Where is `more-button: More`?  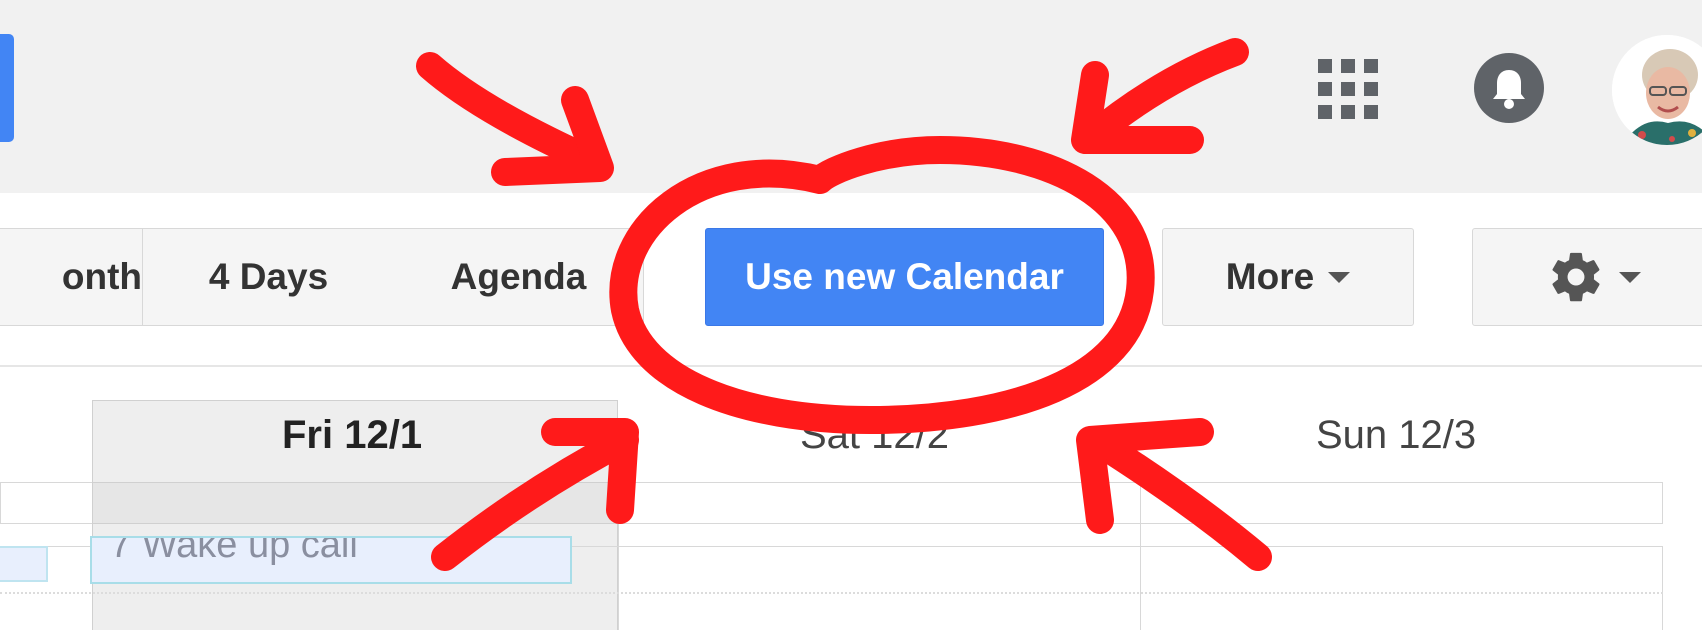 more-button: More is located at coordinates (1288, 277).